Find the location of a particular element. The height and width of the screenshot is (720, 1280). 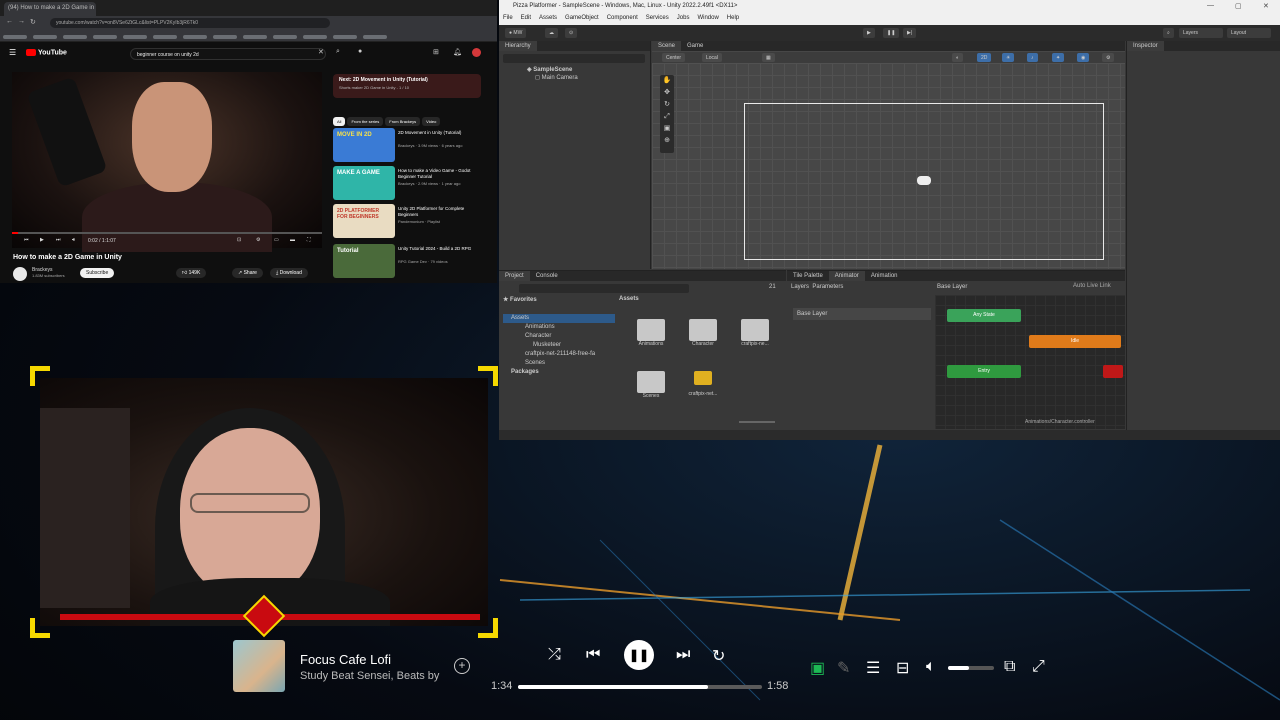

video-player is located at coordinates (167, 162).